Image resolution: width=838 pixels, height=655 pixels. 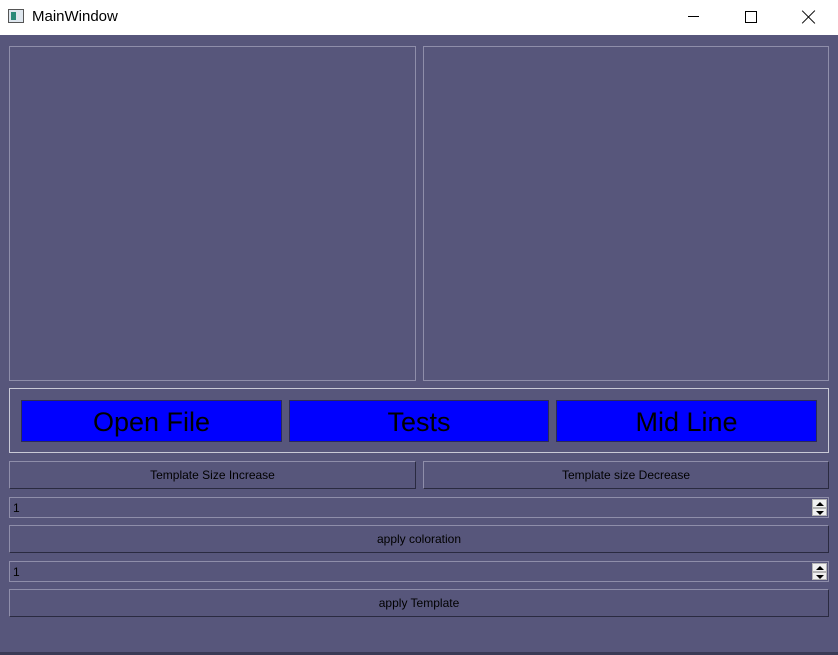 What do you see at coordinates (419, 421) in the screenshot?
I see `tests-button: Tests` at bounding box center [419, 421].